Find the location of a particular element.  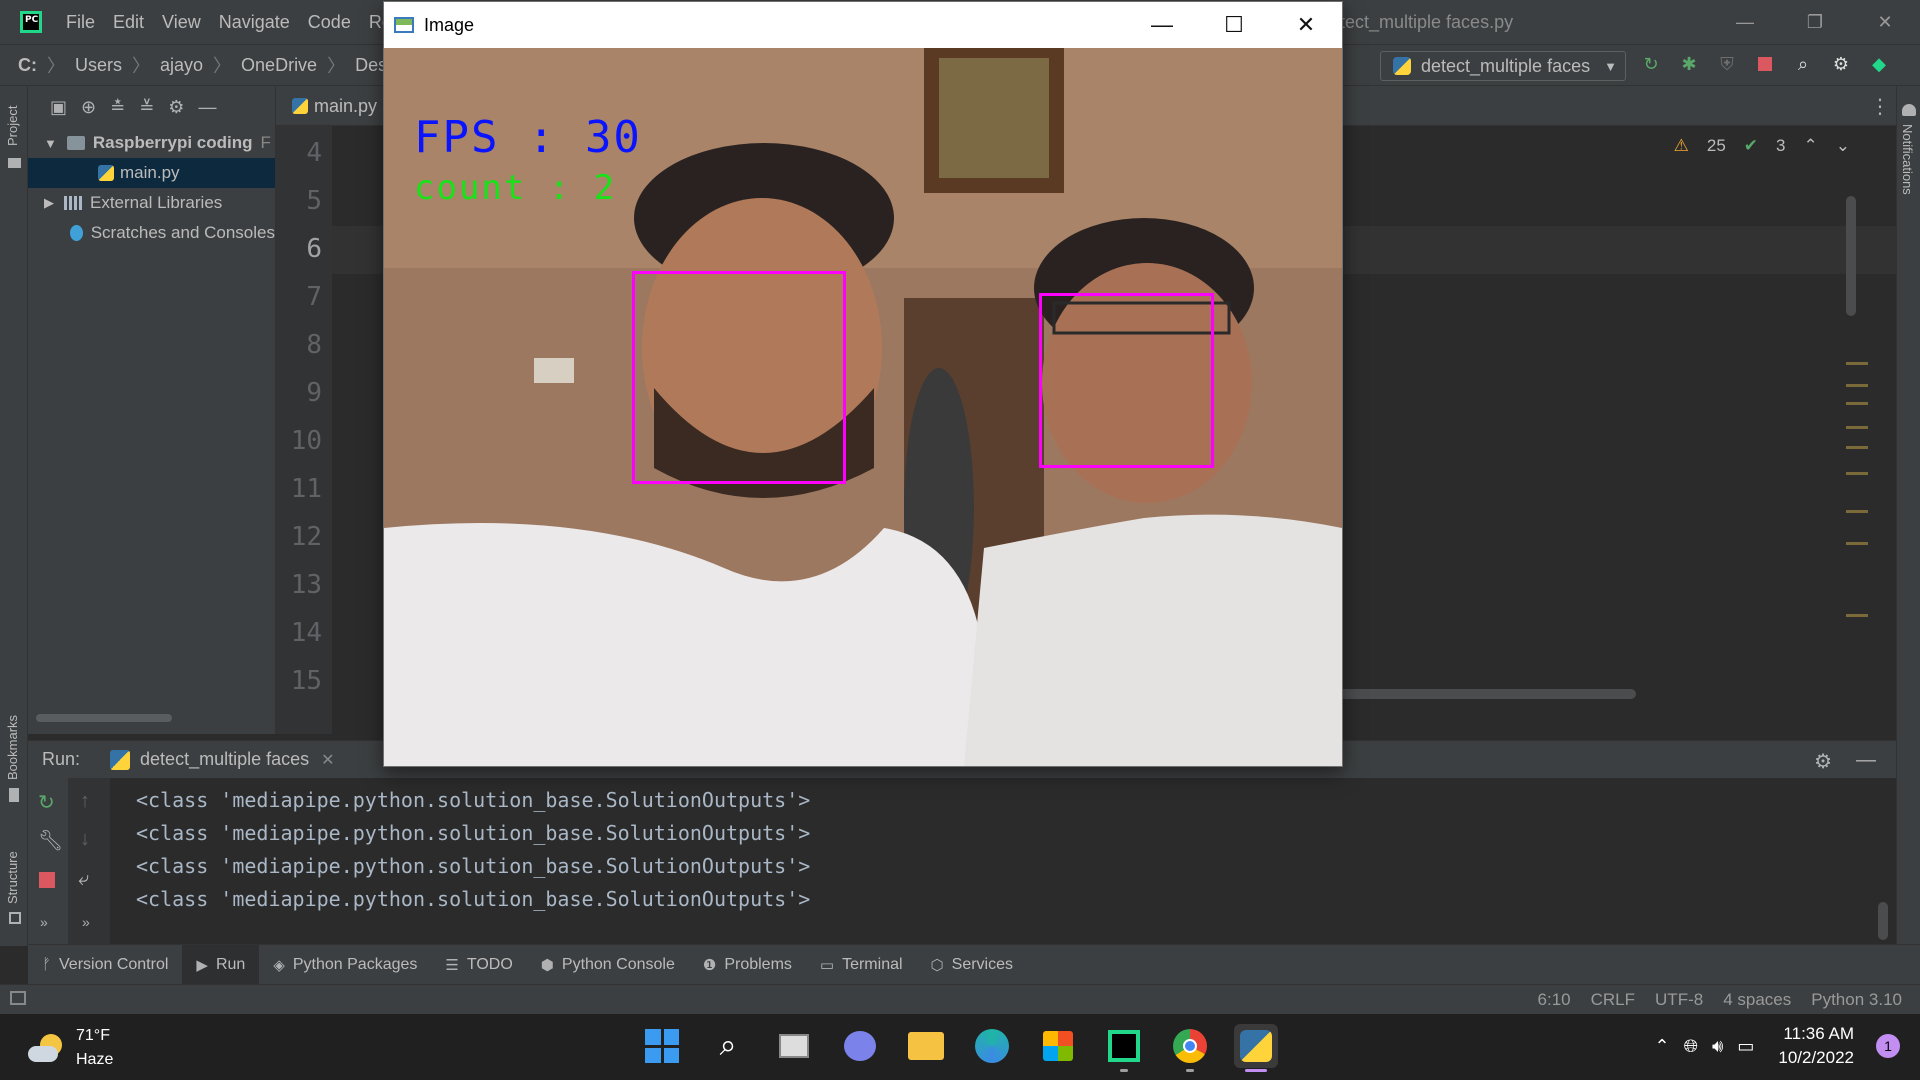

folder-icon is located at coordinates (14, 163).